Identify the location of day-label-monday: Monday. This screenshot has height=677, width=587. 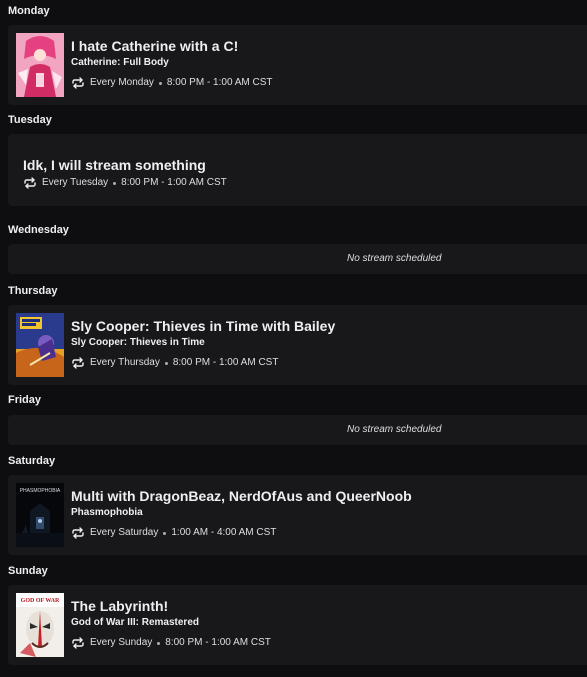
(29, 11).